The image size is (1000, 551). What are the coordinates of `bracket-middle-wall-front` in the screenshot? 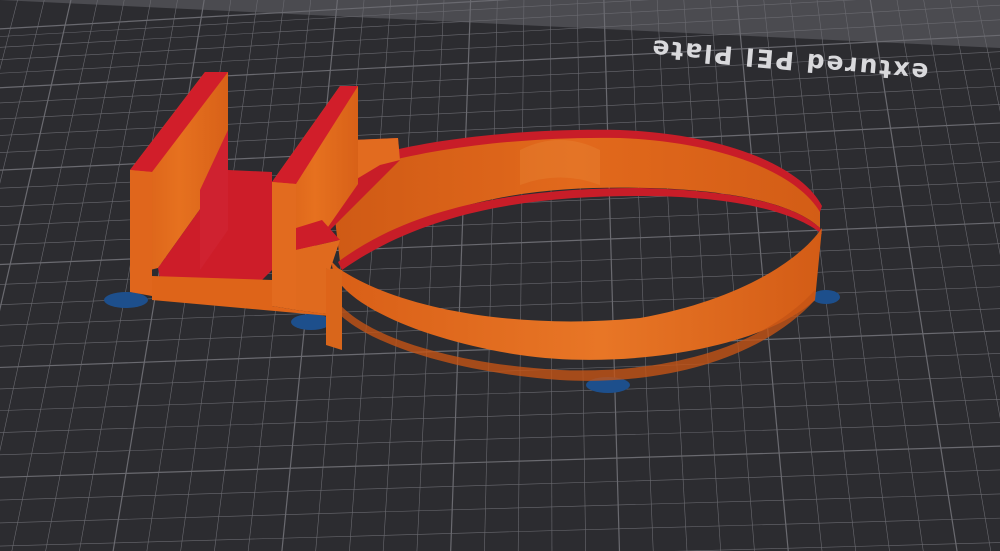 It's located at (284, 246).